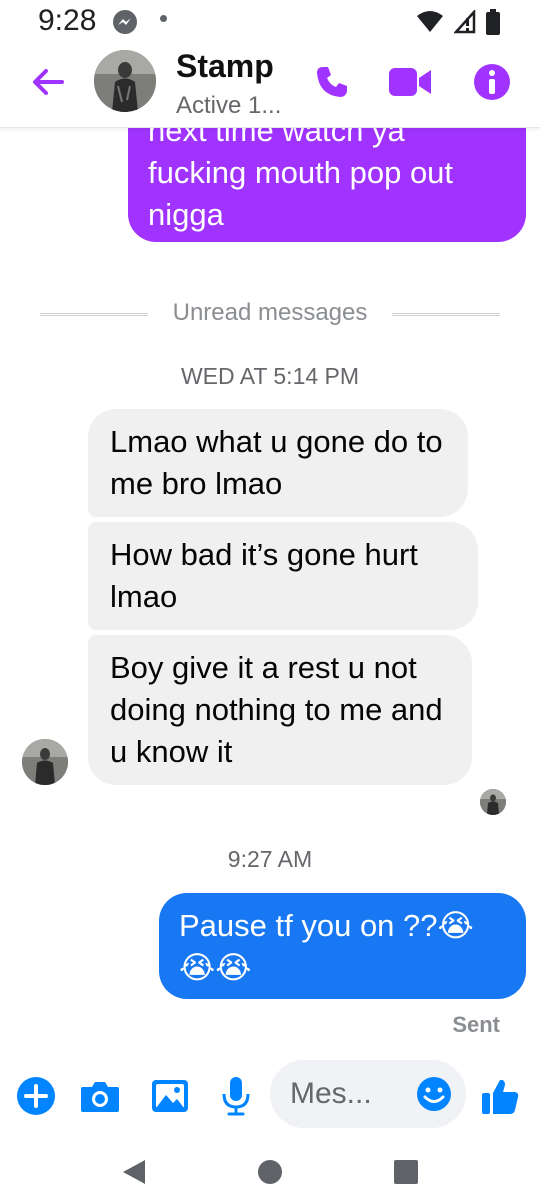  What do you see at coordinates (270, 22) in the screenshot?
I see `status-bar: 9:28` at bounding box center [270, 22].